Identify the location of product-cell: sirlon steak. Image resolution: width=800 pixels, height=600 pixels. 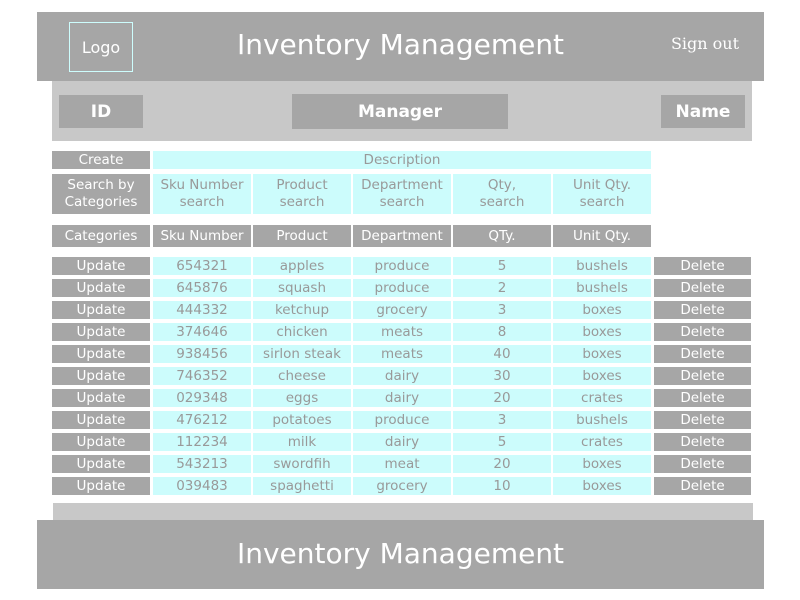
(302, 354).